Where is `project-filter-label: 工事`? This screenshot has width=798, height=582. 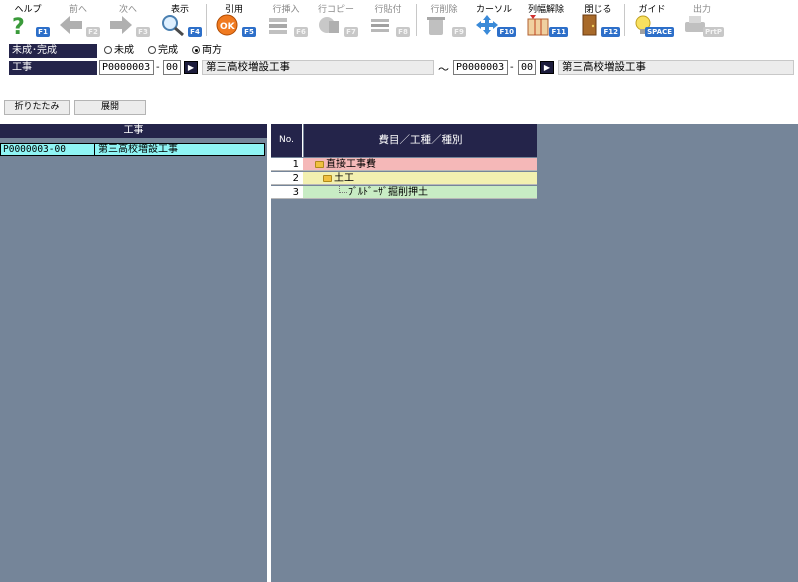 project-filter-label: 工事 is located at coordinates (53, 68).